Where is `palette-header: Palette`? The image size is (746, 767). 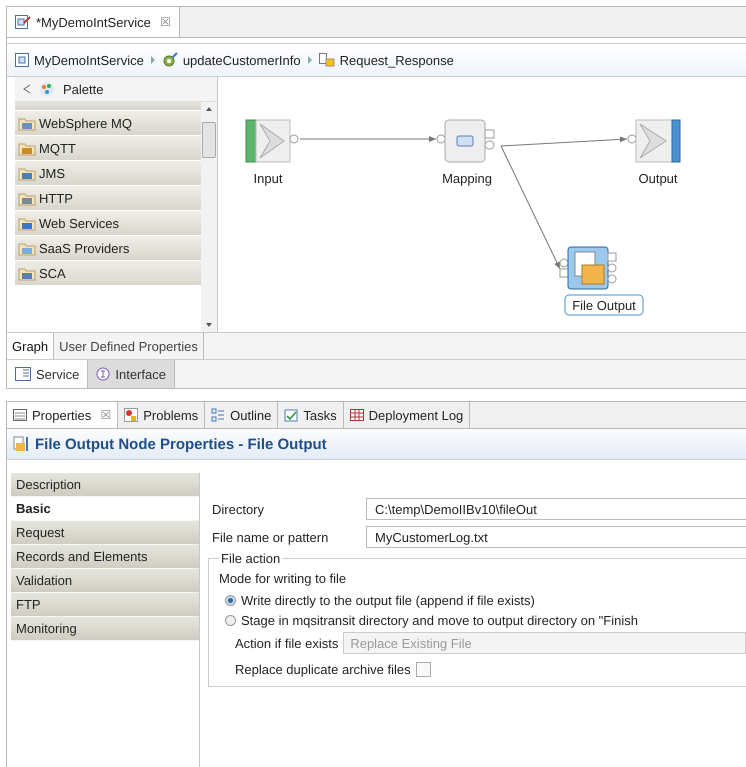
palette-header: Palette is located at coordinates (116, 89).